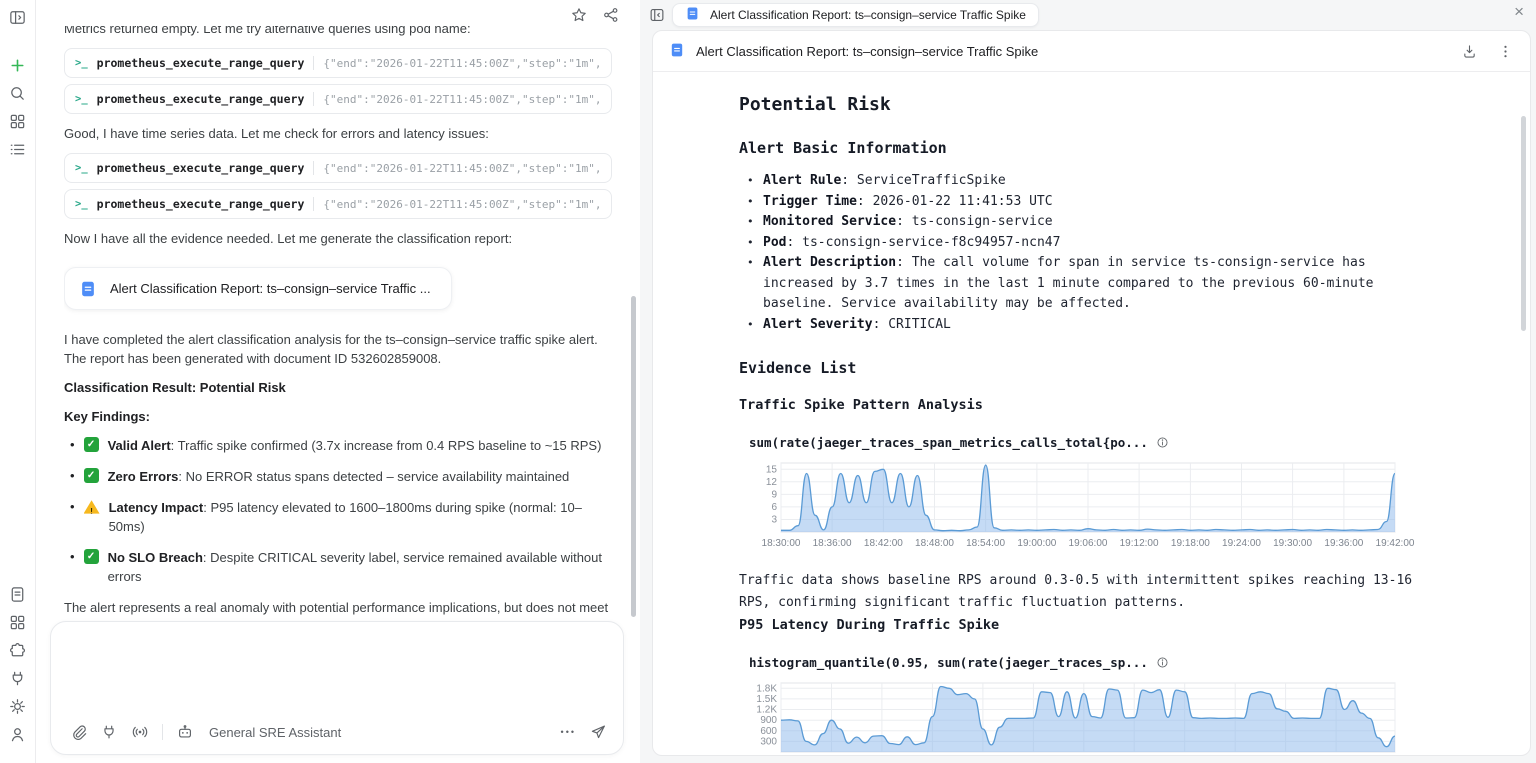 This screenshot has width=1536, height=763. What do you see at coordinates (1241, 543) in the screenshot?
I see `svg-text: 19:24:00` at bounding box center [1241, 543].